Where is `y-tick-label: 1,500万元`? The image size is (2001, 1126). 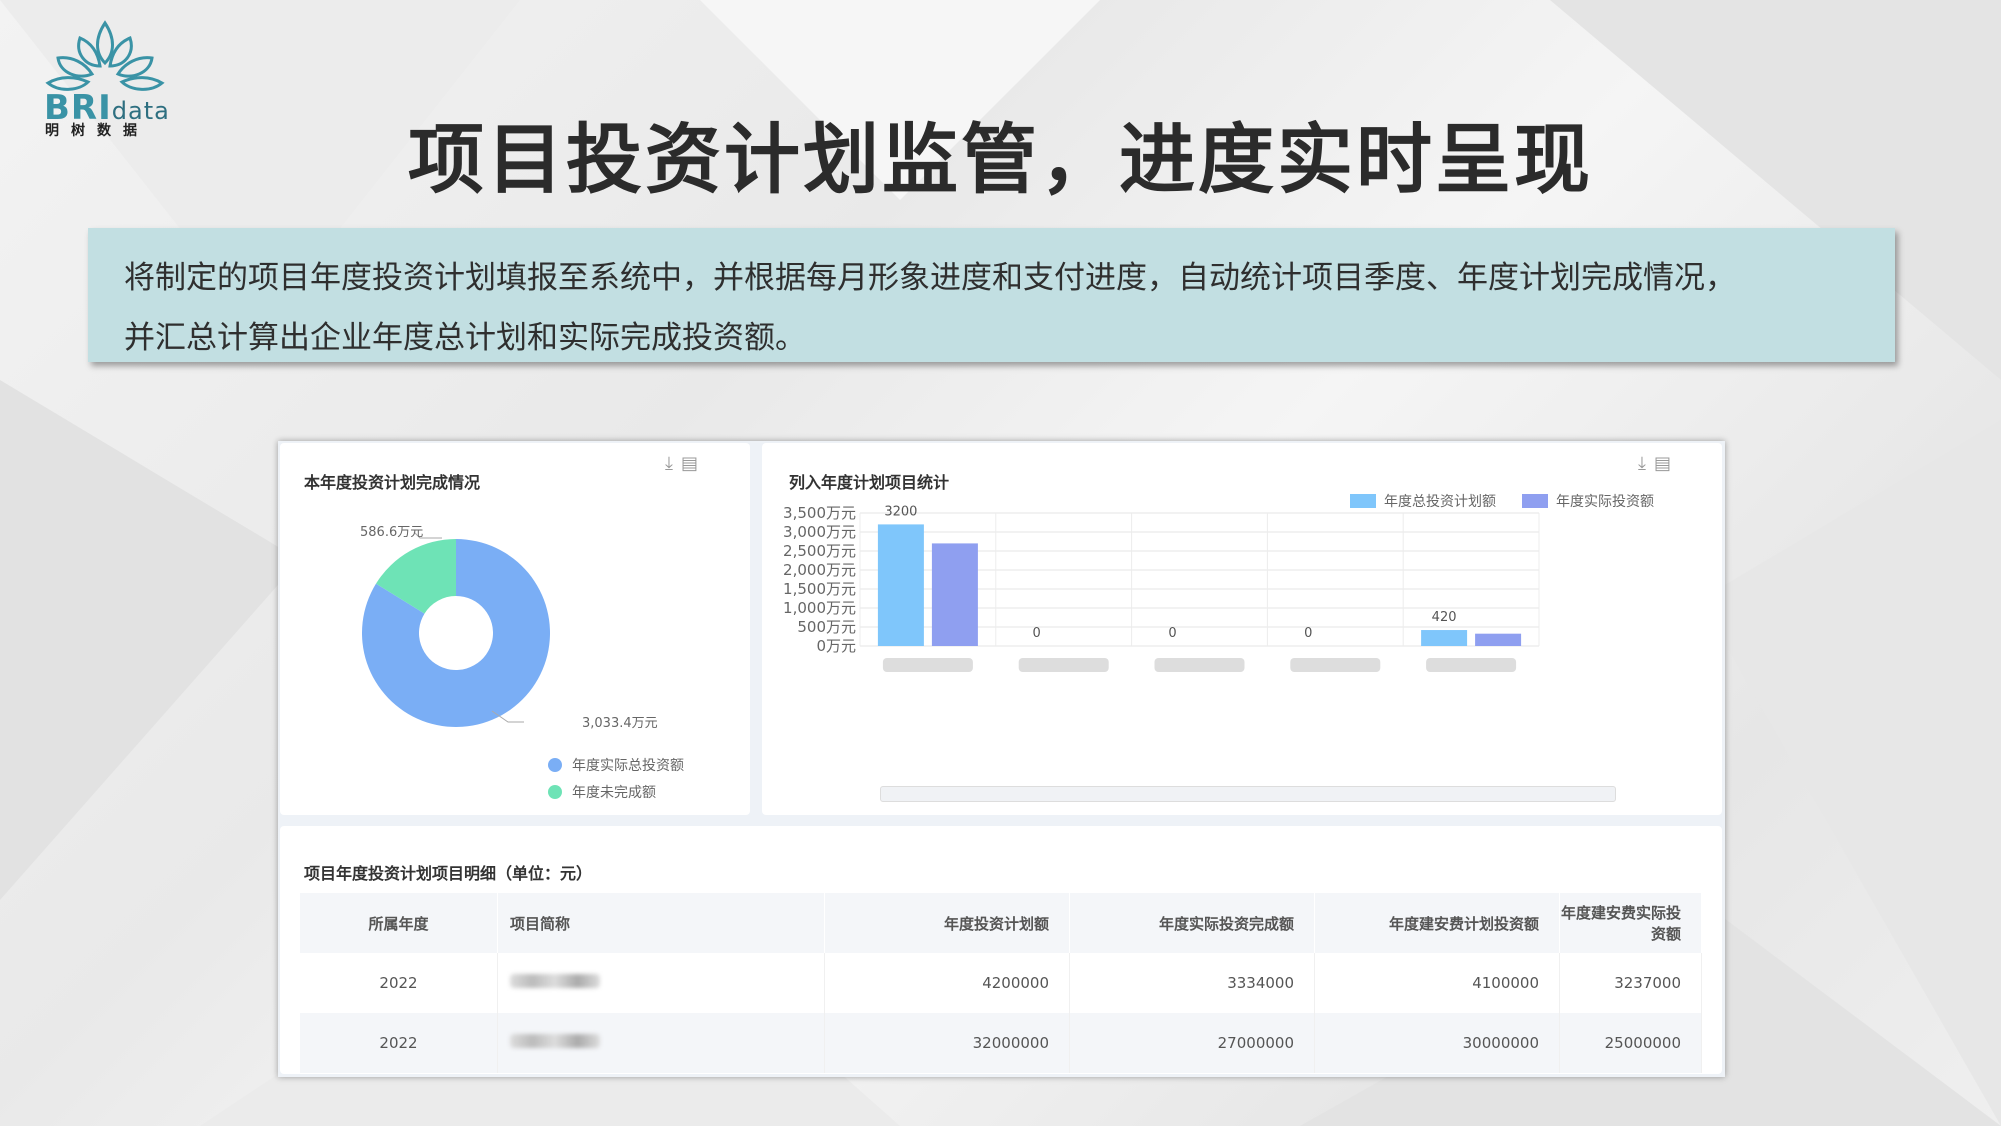
y-tick-label: 1,500万元 is located at coordinates (819, 589).